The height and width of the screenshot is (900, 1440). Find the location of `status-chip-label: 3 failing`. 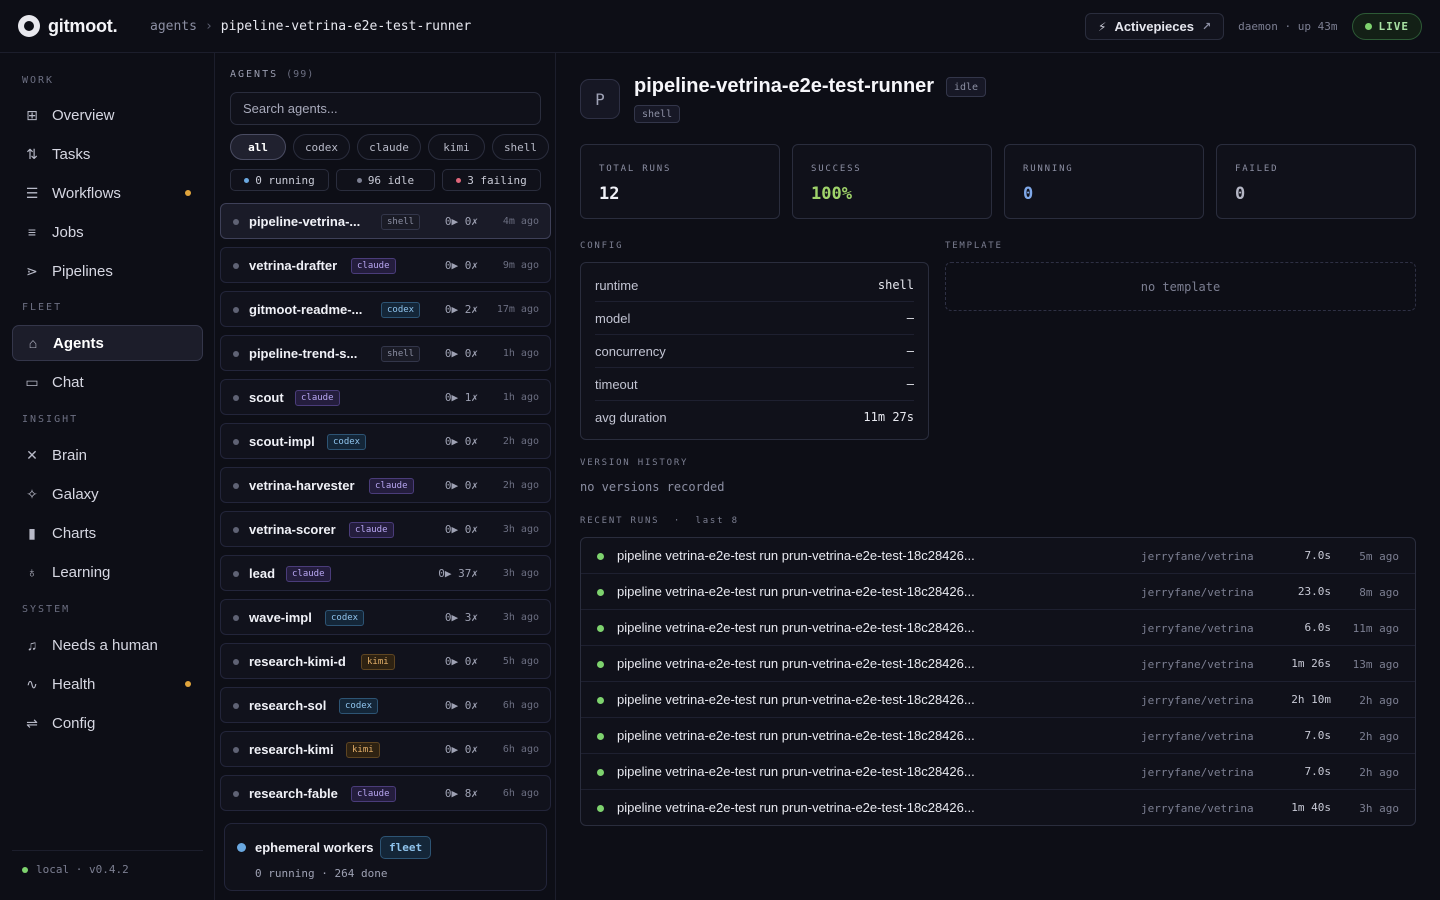

status-chip-label: 3 failing is located at coordinates (497, 180).